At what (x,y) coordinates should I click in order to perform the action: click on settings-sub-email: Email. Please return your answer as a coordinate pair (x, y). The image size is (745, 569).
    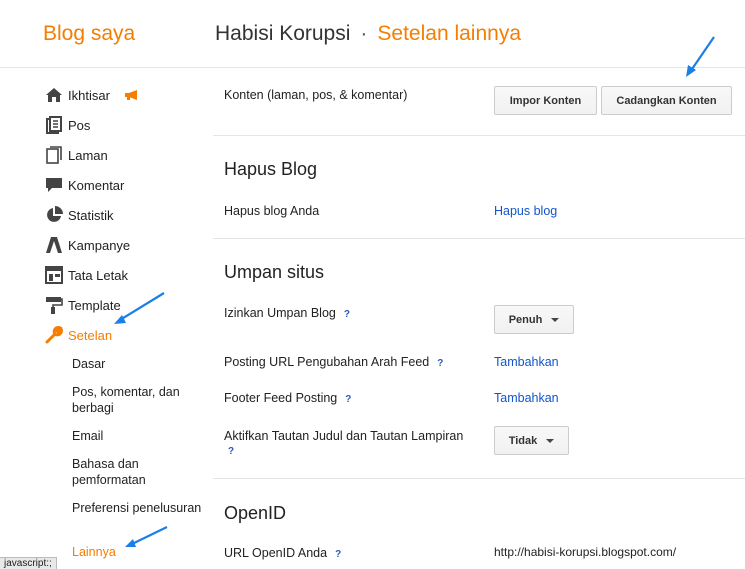
    Looking at the image, I should click on (137, 436).